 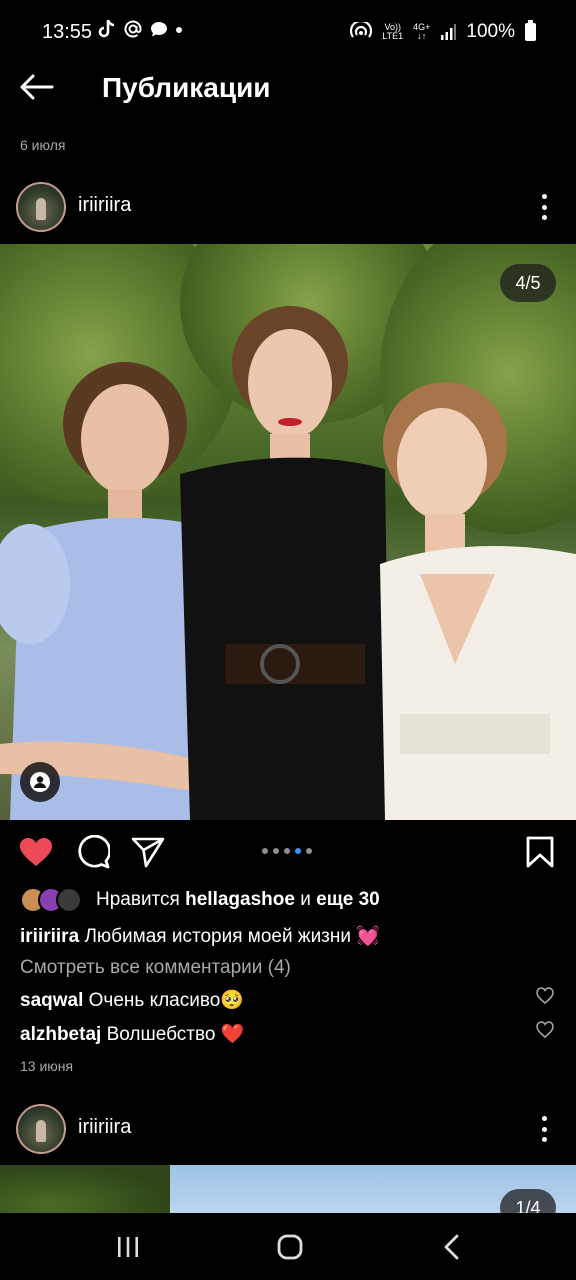 What do you see at coordinates (232, 936) in the screenshot?
I see `caption-text: Любимая история моей жизни 💓` at bounding box center [232, 936].